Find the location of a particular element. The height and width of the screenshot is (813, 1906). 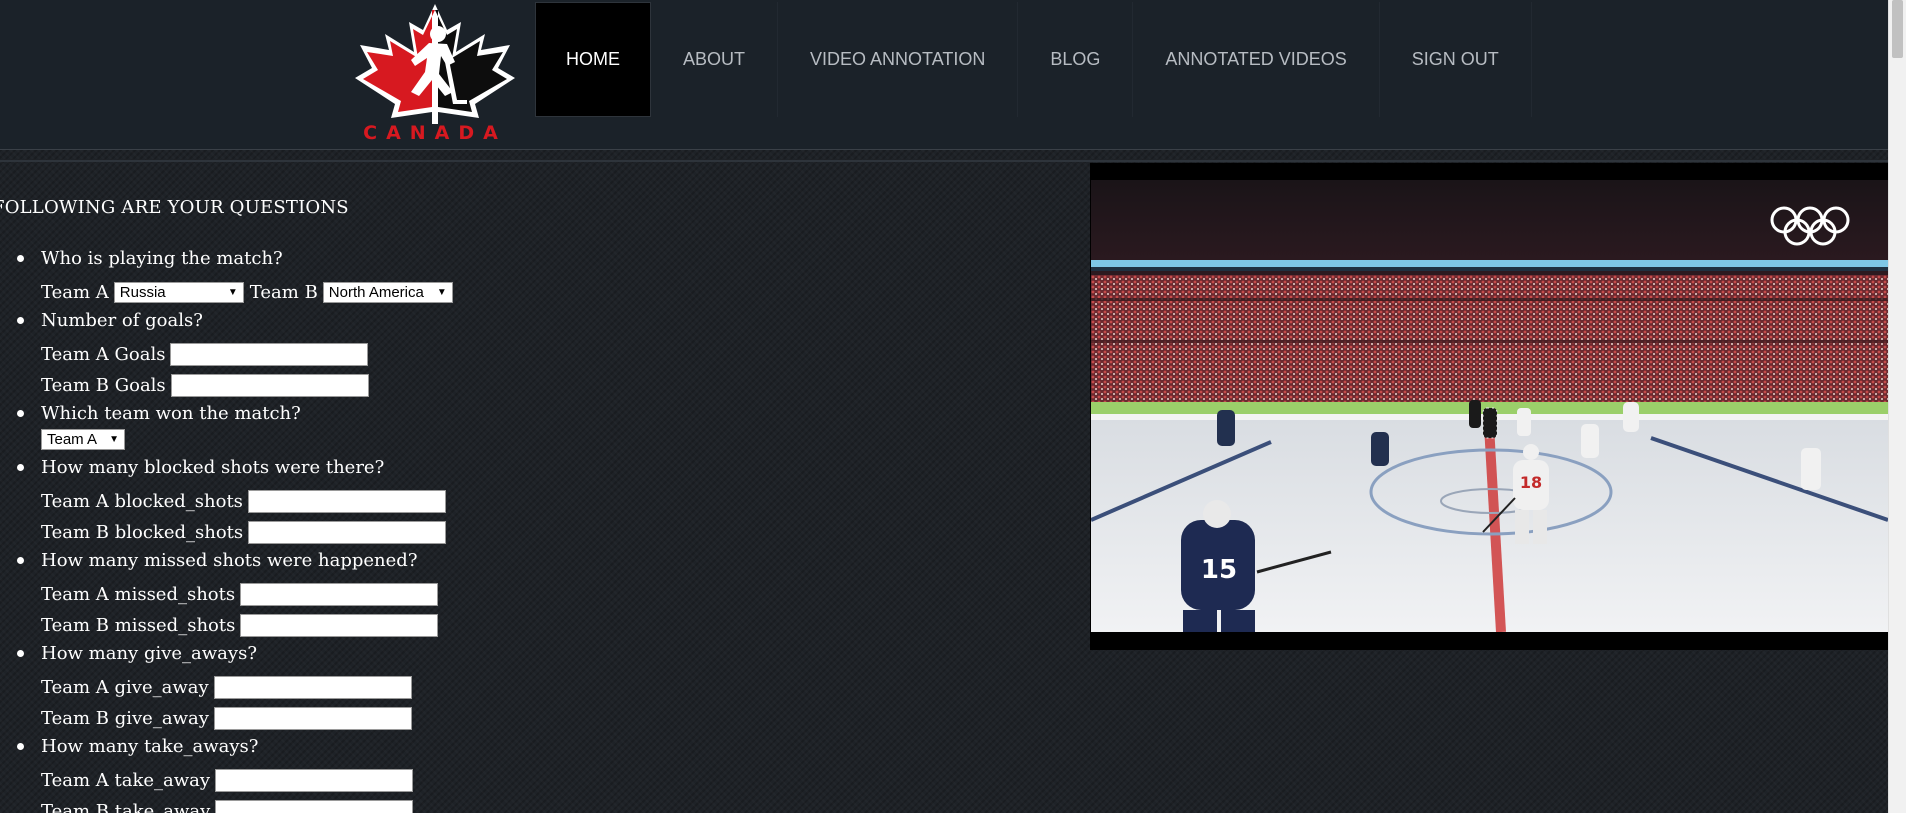

team-b-label: Team B is located at coordinates (283, 292).